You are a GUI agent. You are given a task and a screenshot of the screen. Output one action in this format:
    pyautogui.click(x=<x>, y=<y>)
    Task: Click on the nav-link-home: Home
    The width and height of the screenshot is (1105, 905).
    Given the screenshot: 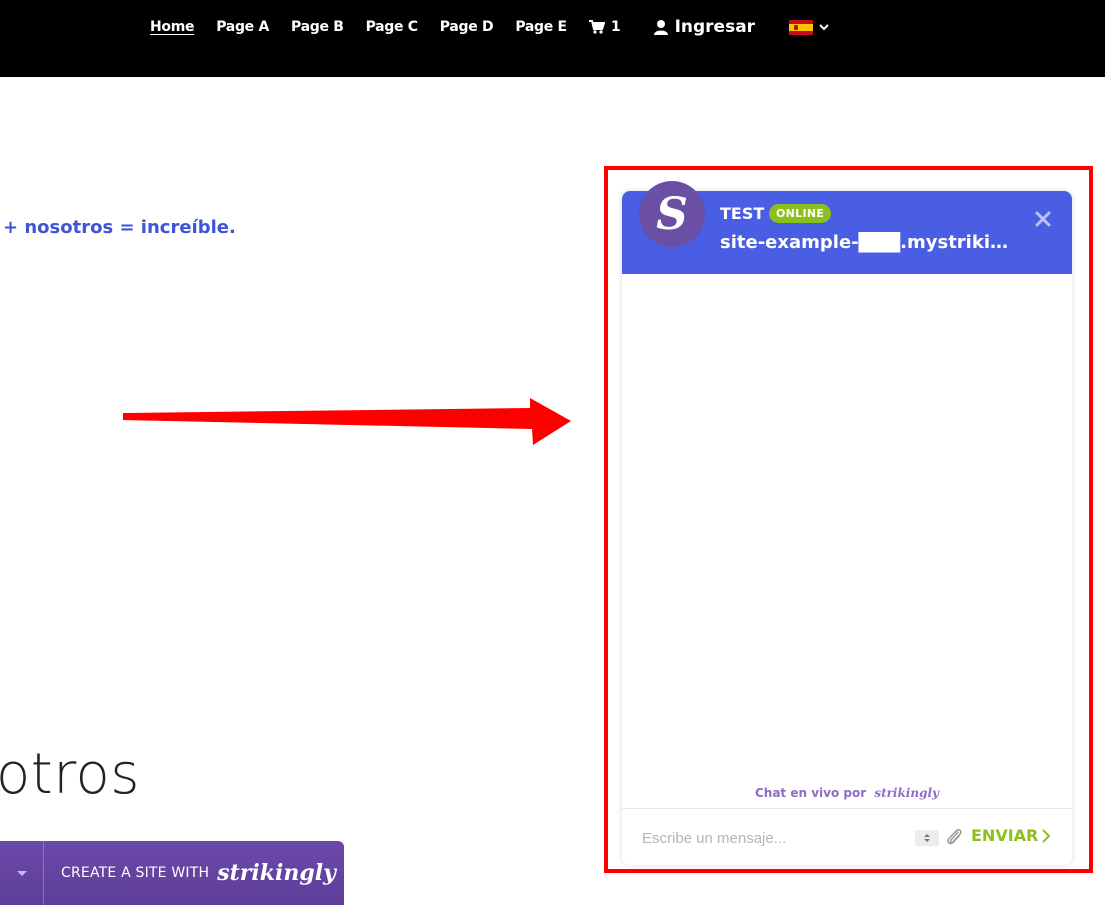 What is the action you would take?
    pyautogui.click(x=172, y=27)
    